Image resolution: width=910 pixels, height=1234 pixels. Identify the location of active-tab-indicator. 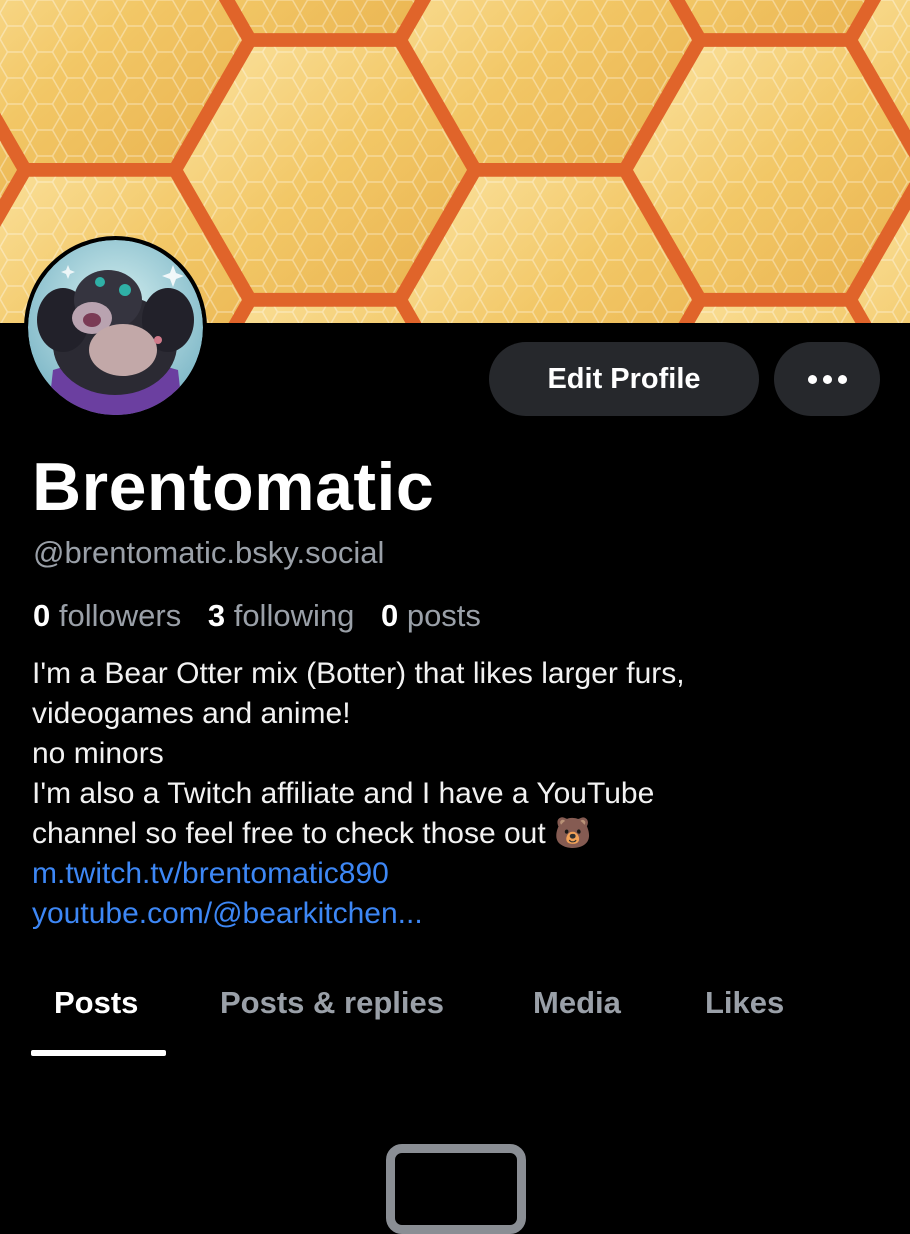
(98, 1053).